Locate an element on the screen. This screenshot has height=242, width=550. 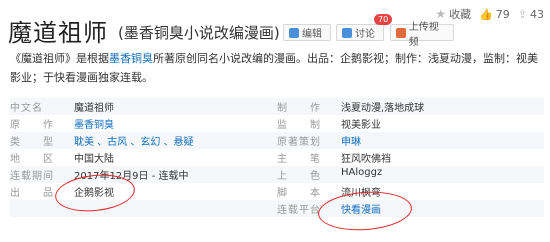
discuss-button: 讨论 is located at coordinates (360, 32).